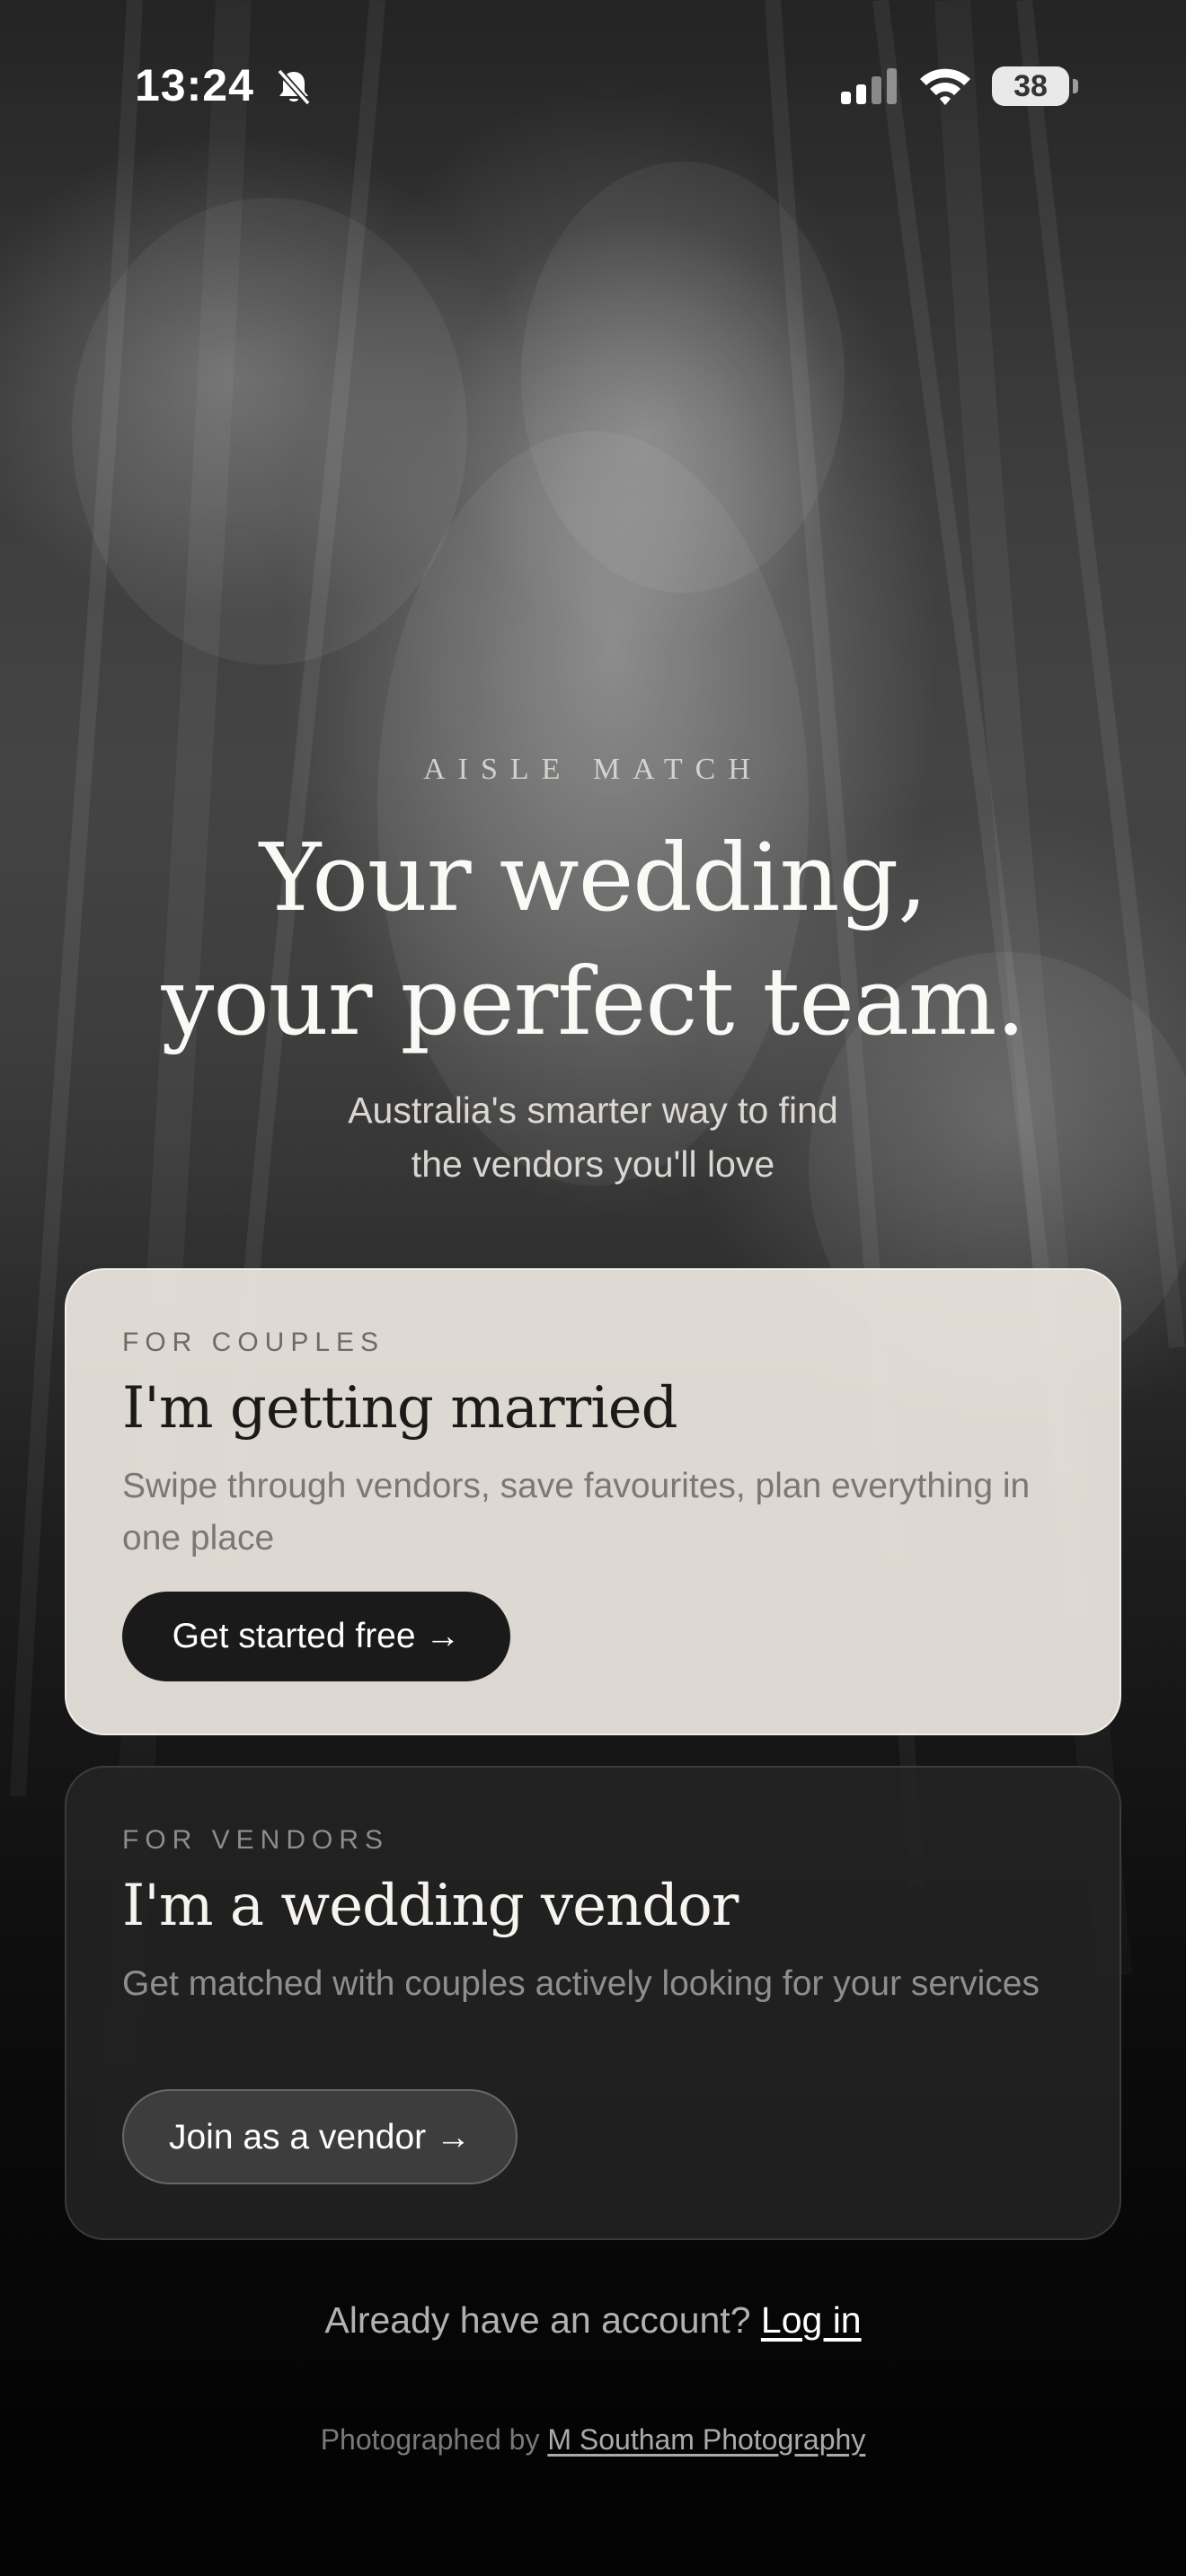 This screenshot has width=1186, height=2576. What do you see at coordinates (434, 2439) in the screenshot?
I see `credit-prefix: Photographed by` at bounding box center [434, 2439].